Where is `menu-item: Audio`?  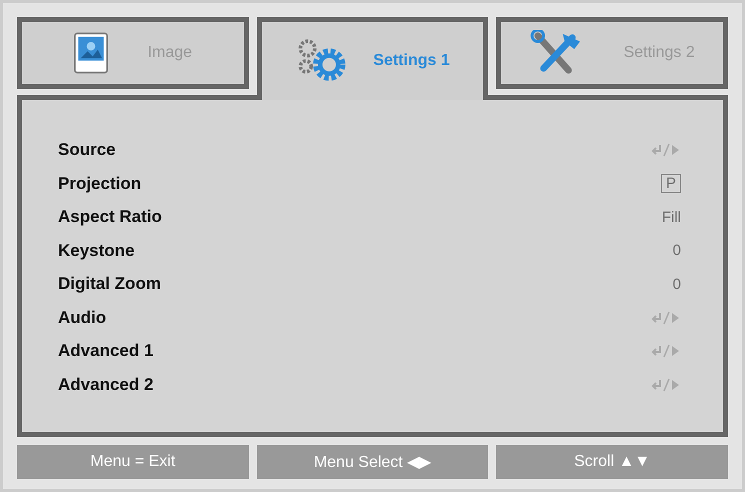
menu-item: Audio is located at coordinates (82, 318).